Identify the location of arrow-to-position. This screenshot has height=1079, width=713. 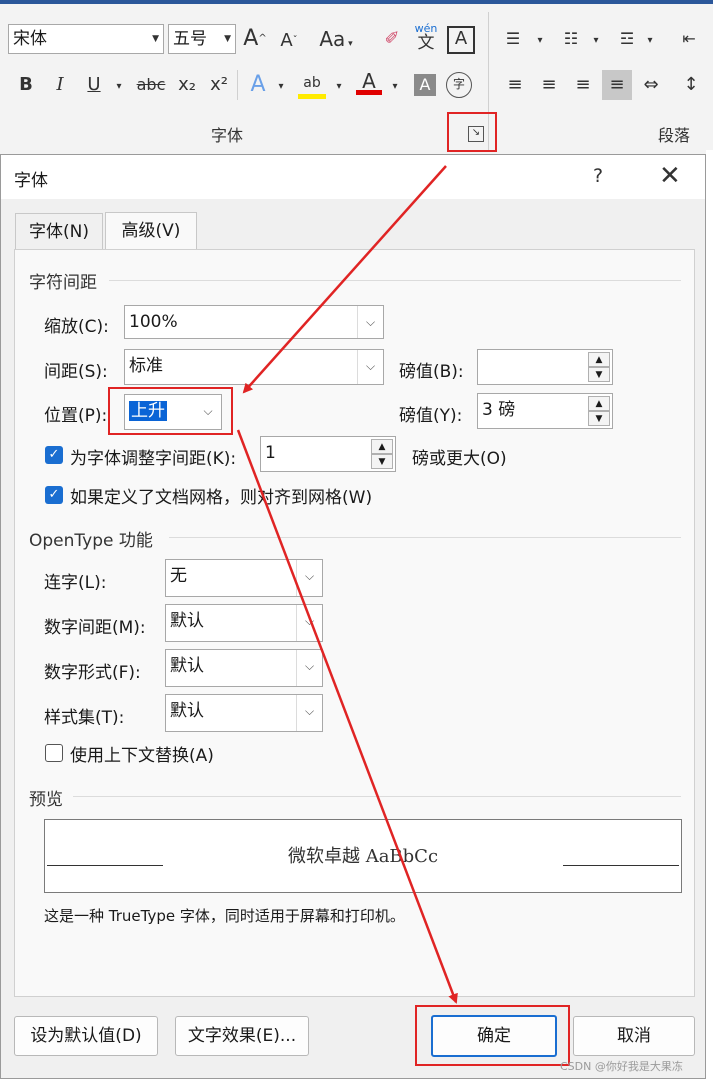
(344, 279).